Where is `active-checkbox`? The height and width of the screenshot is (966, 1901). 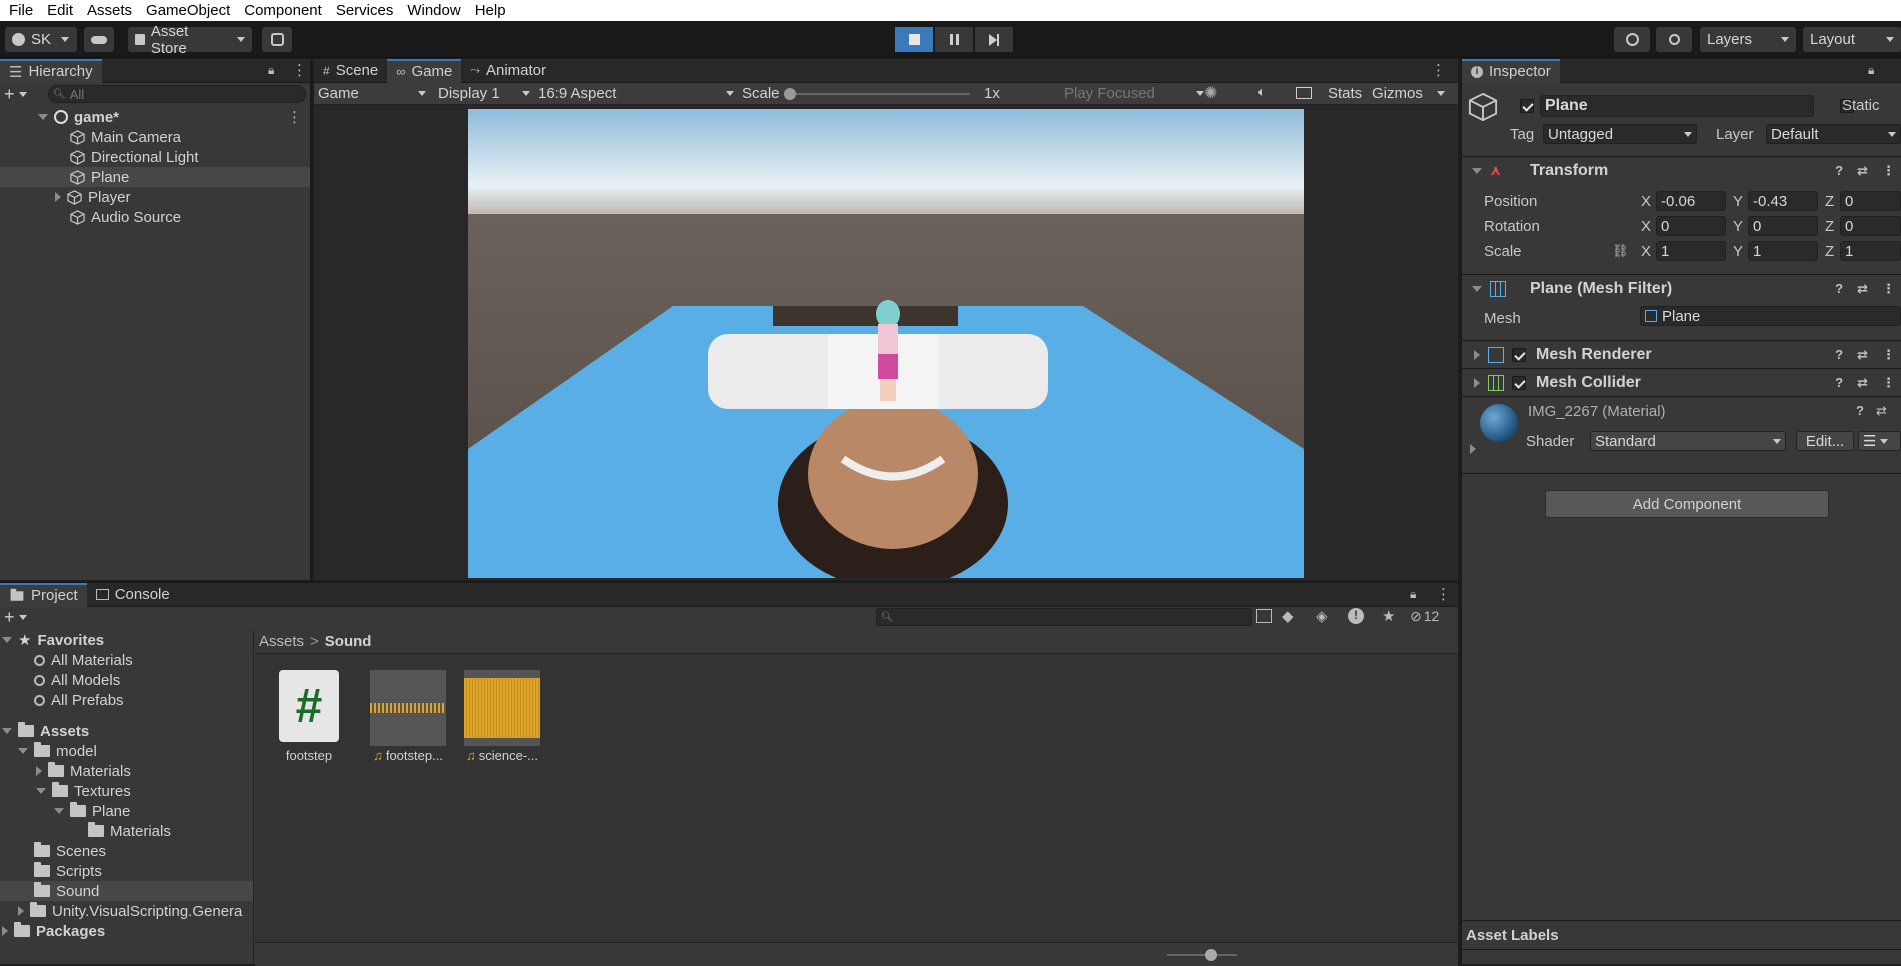
active-checkbox is located at coordinates (1527, 106).